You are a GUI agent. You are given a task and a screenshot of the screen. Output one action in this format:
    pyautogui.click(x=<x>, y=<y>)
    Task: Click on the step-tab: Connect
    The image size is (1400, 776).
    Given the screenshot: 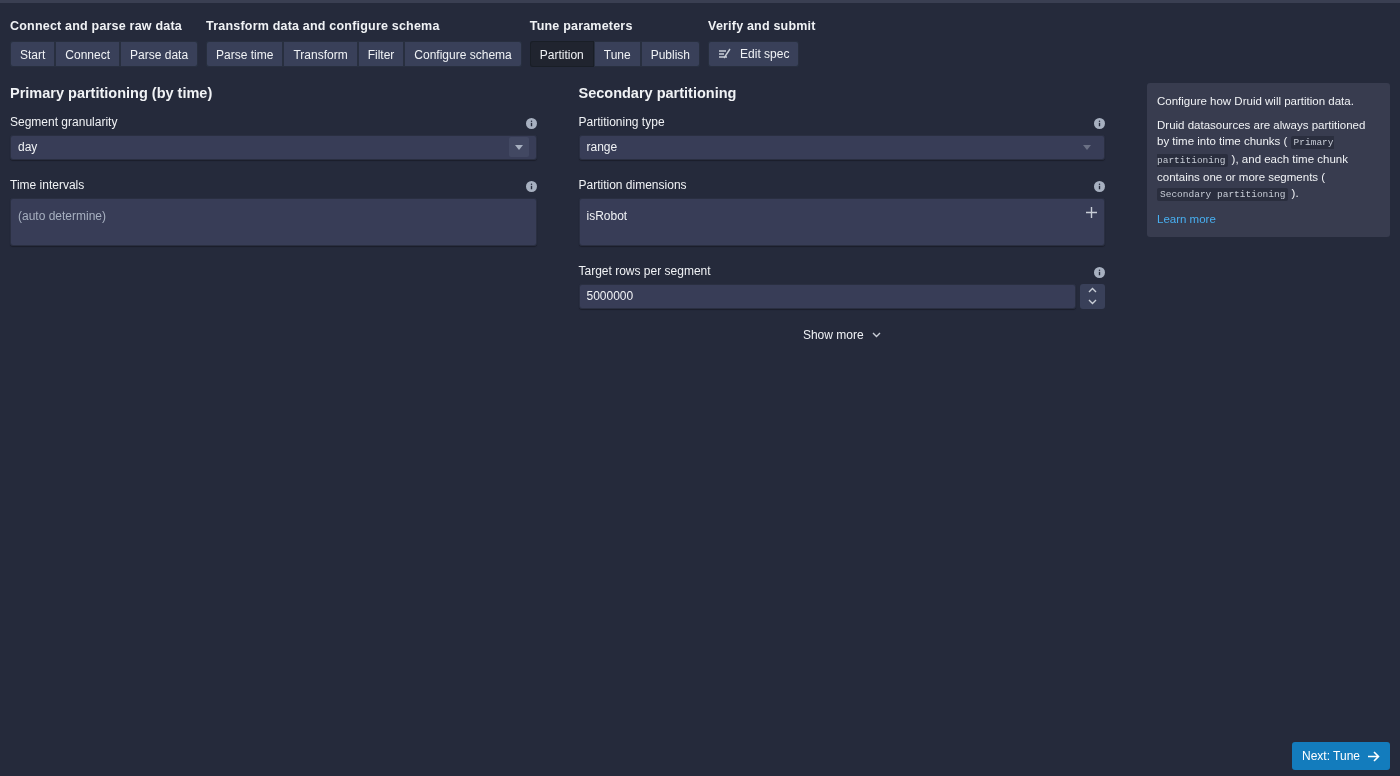 What is the action you would take?
    pyautogui.click(x=88, y=53)
    